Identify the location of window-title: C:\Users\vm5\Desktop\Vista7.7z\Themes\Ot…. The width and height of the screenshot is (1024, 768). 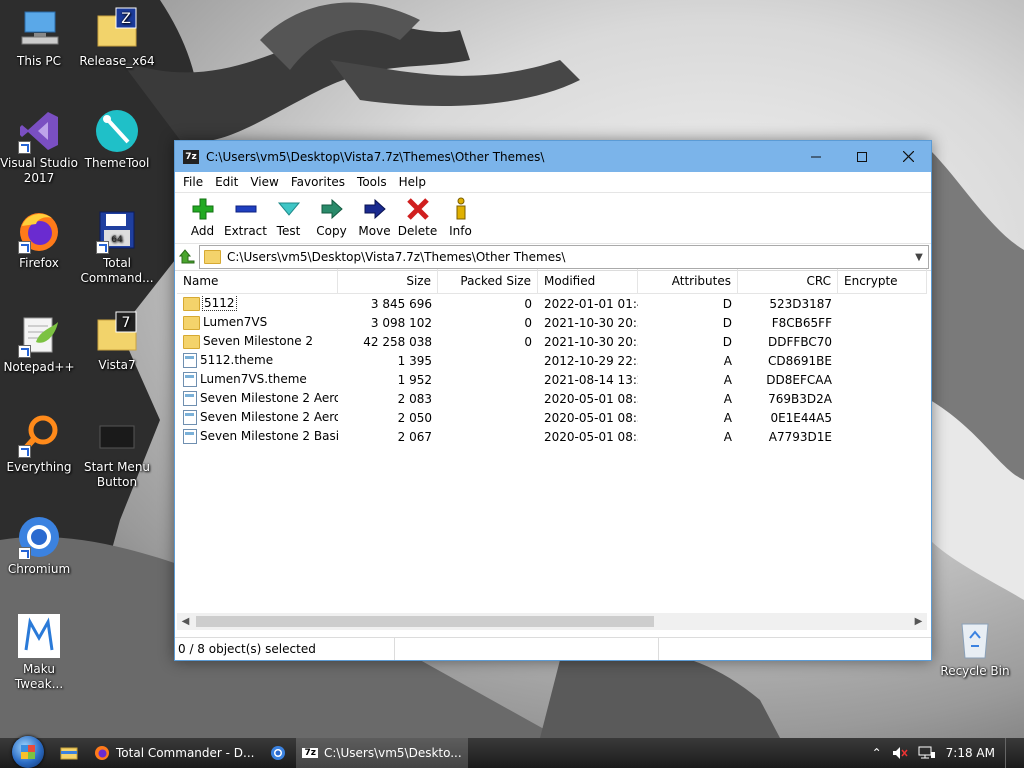
(375, 156).